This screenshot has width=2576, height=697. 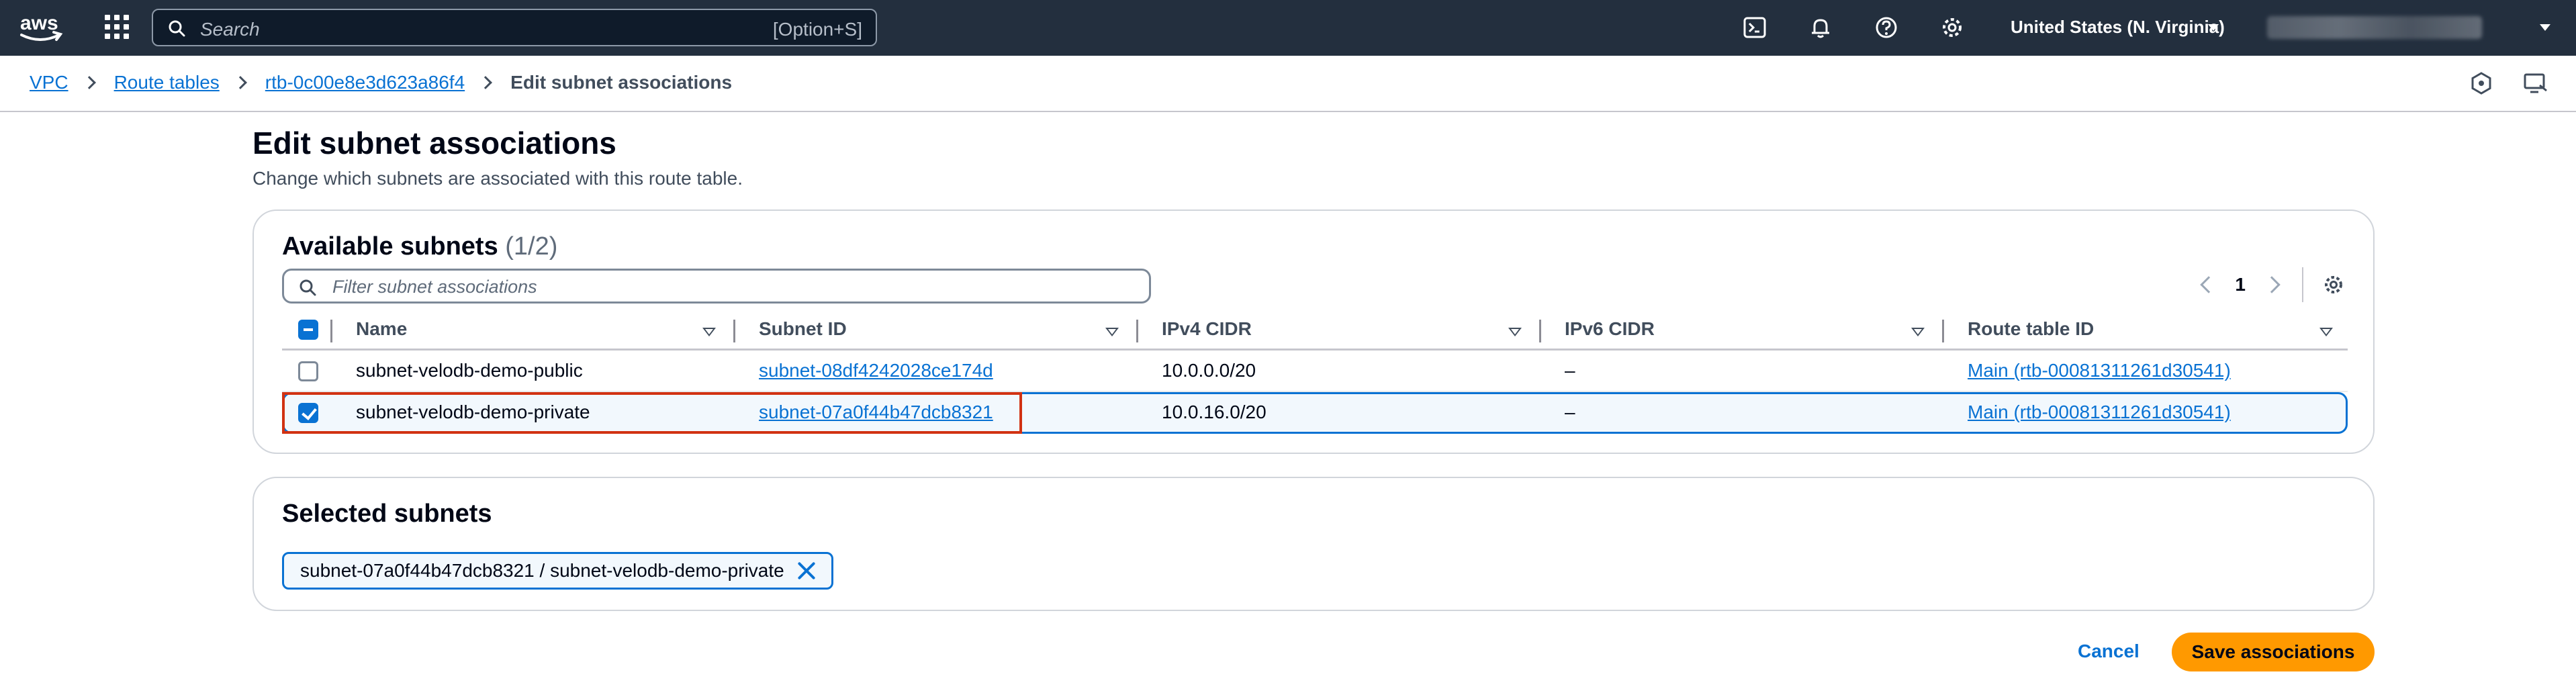 I want to click on pagination: 1, so click(x=2272, y=284).